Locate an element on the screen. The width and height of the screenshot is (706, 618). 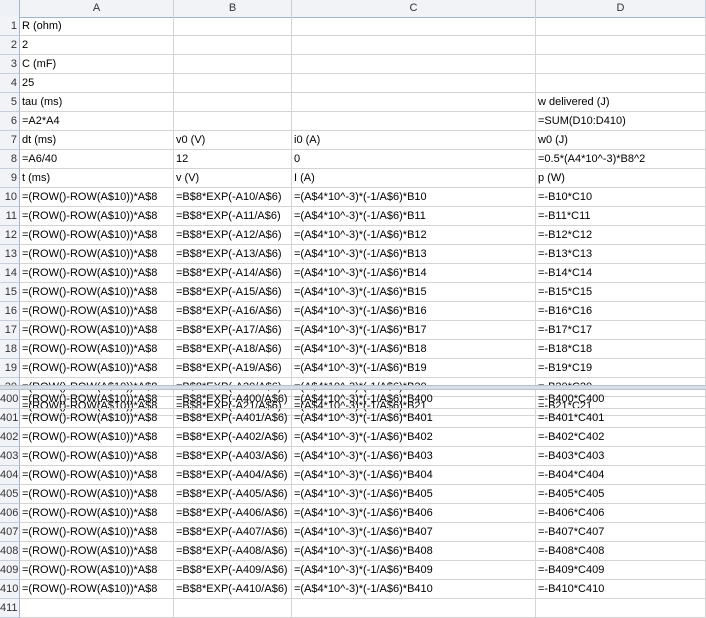
column-header-c: C is located at coordinates (414, 8).